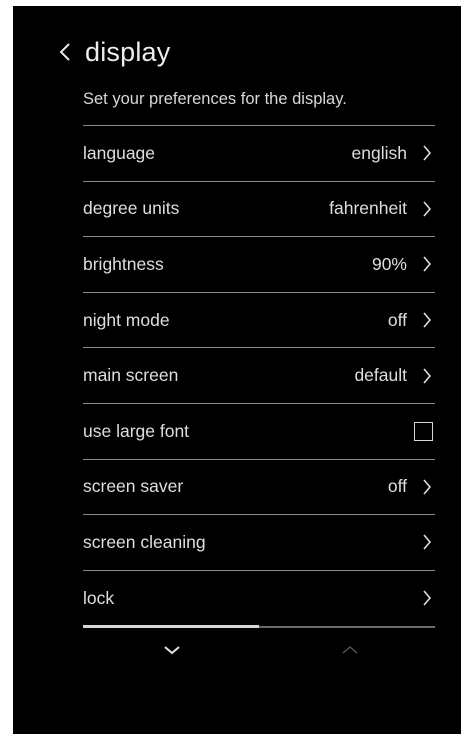 The image size is (463, 734). Describe the element at coordinates (379, 152) in the screenshot. I see `setting-value: english` at that location.